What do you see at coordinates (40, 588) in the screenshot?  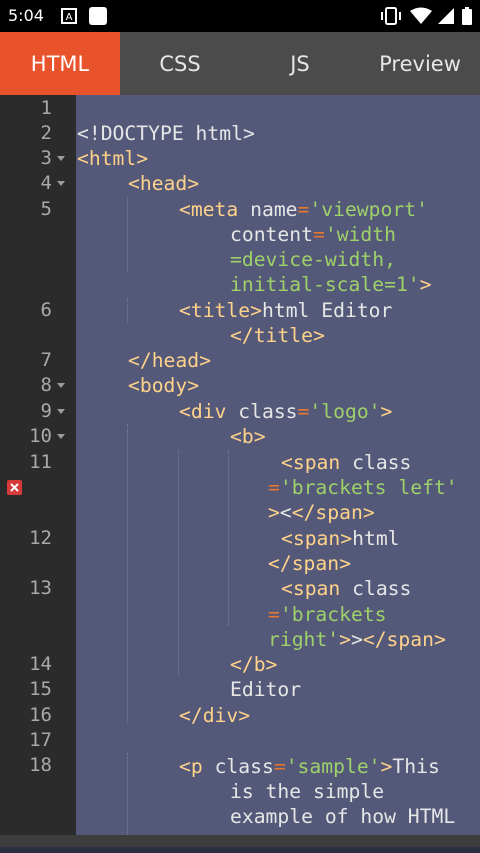 I see `line-number: 13` at bounding box center [40, 588].